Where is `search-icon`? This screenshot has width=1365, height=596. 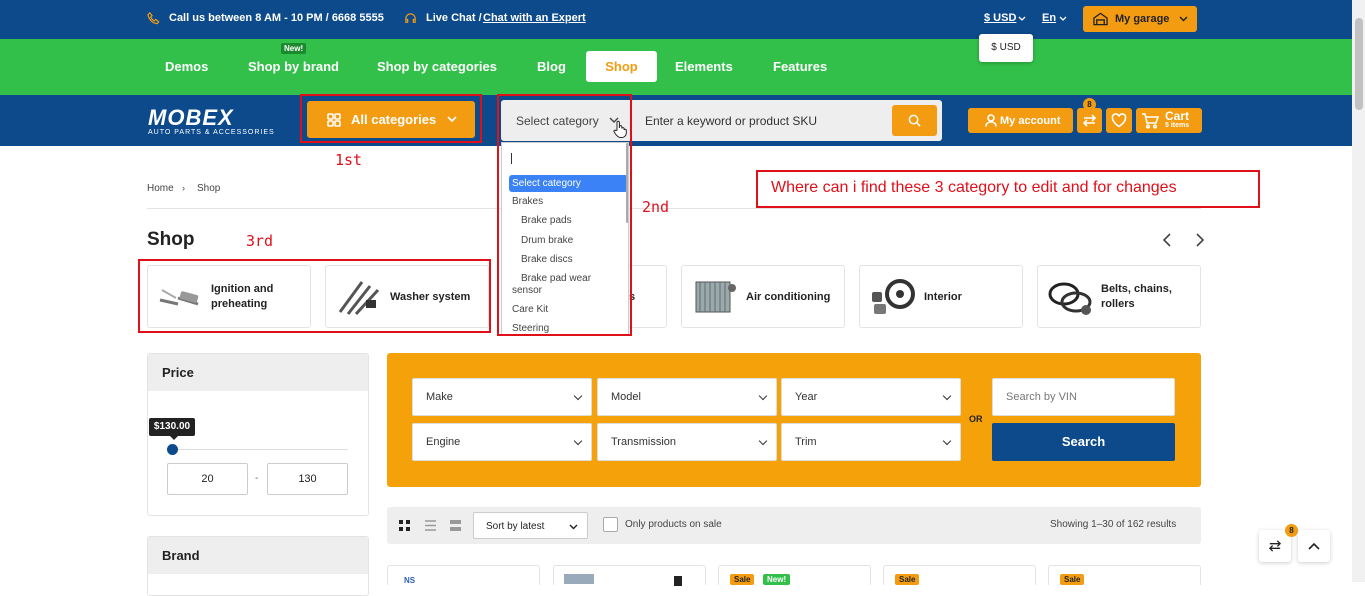
search-icon is located at coordinates (914, 120).